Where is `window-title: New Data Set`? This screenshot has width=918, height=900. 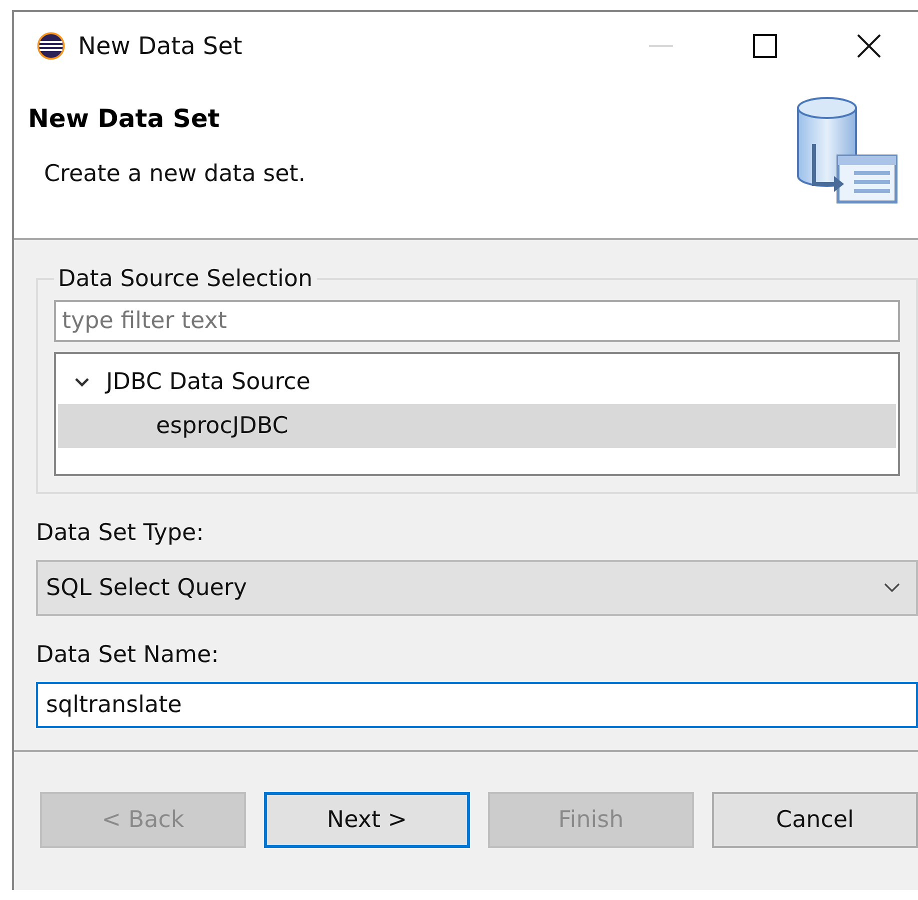 window-title: New Data Set is located at coordinates (160, 46).